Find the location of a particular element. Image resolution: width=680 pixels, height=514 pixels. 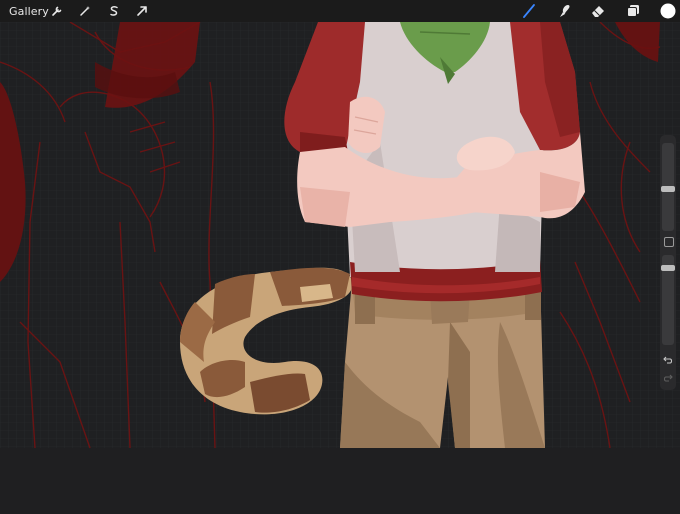

wrench-icon is located at coordinates (57, 11).